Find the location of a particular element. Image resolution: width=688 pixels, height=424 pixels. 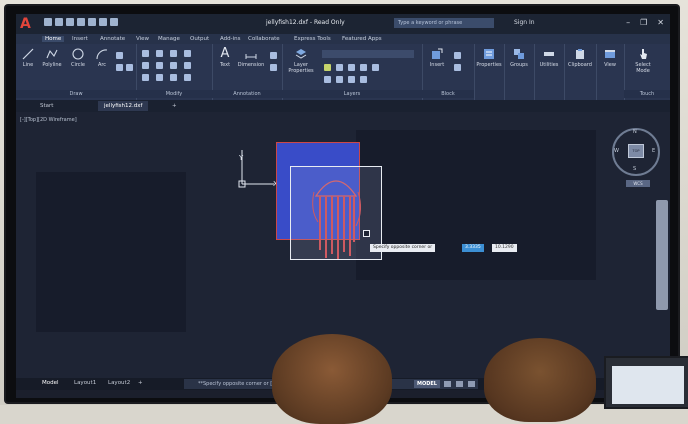

layer-delete-icon is located at coordinates (363, 79).